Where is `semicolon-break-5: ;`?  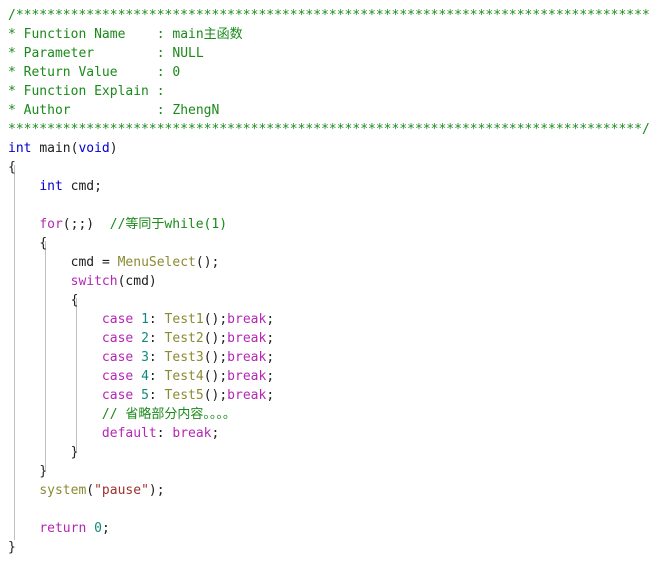 semicolon-break-5: ; is located at coordinates (270, 395).